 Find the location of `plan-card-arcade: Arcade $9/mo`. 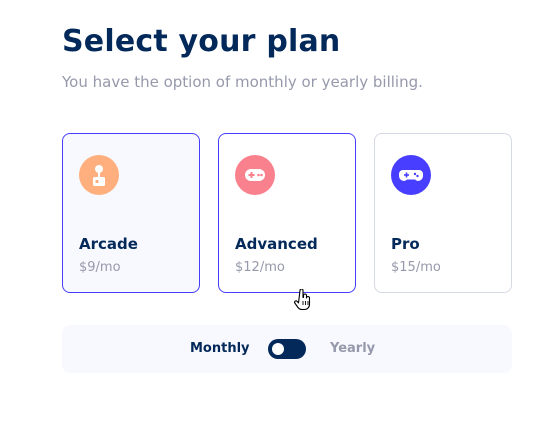

plan-card-arcade: Arcade $9/mo is located at coordinates (131, 213).